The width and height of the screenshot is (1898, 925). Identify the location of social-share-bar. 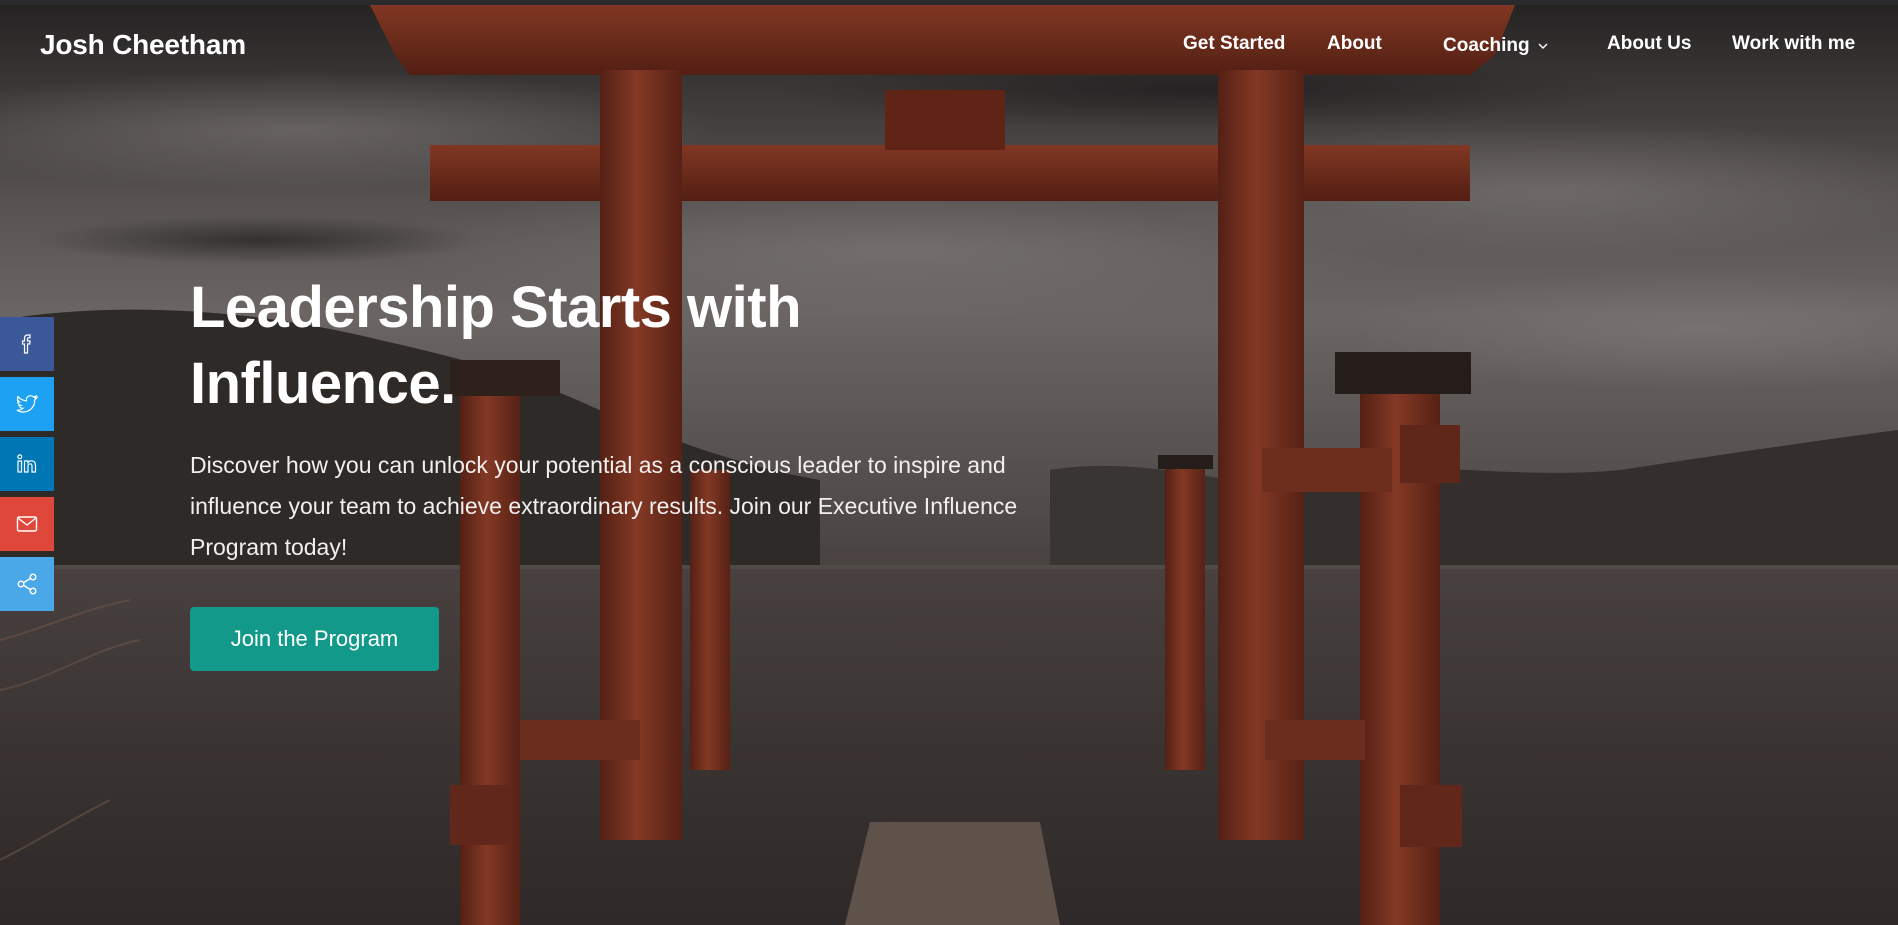
(27, 467).